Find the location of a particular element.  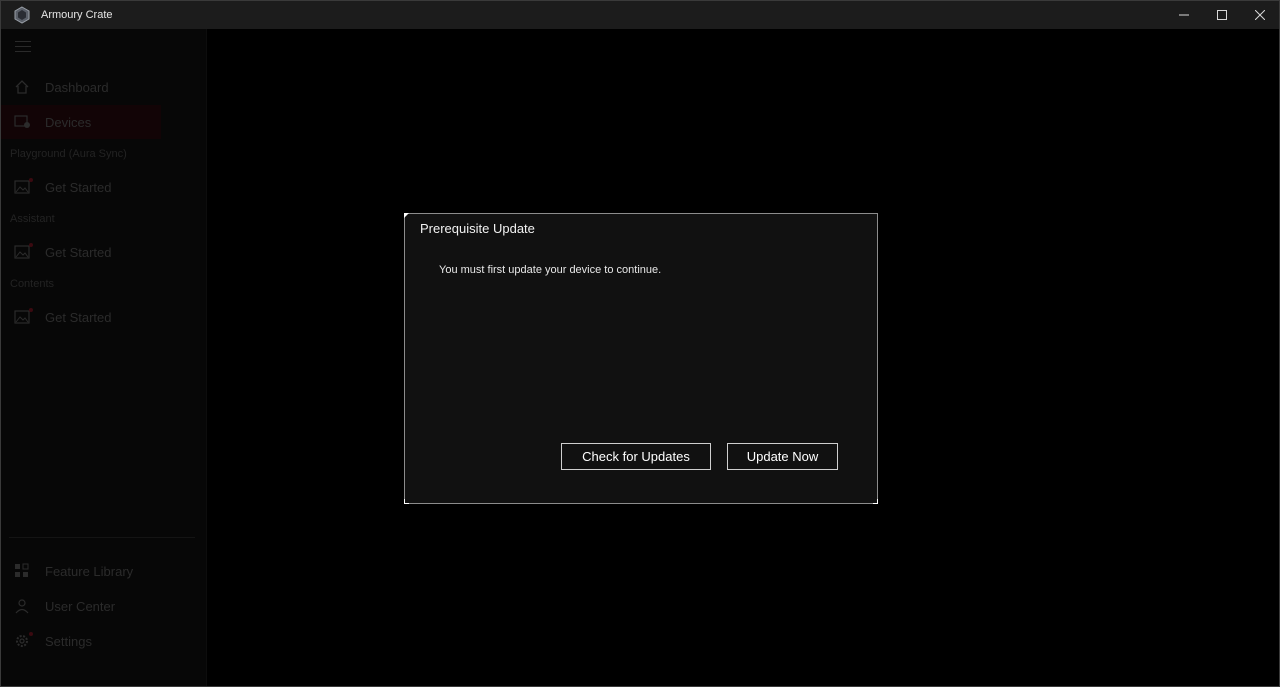

user-icon is located at coordinates (22, 606).